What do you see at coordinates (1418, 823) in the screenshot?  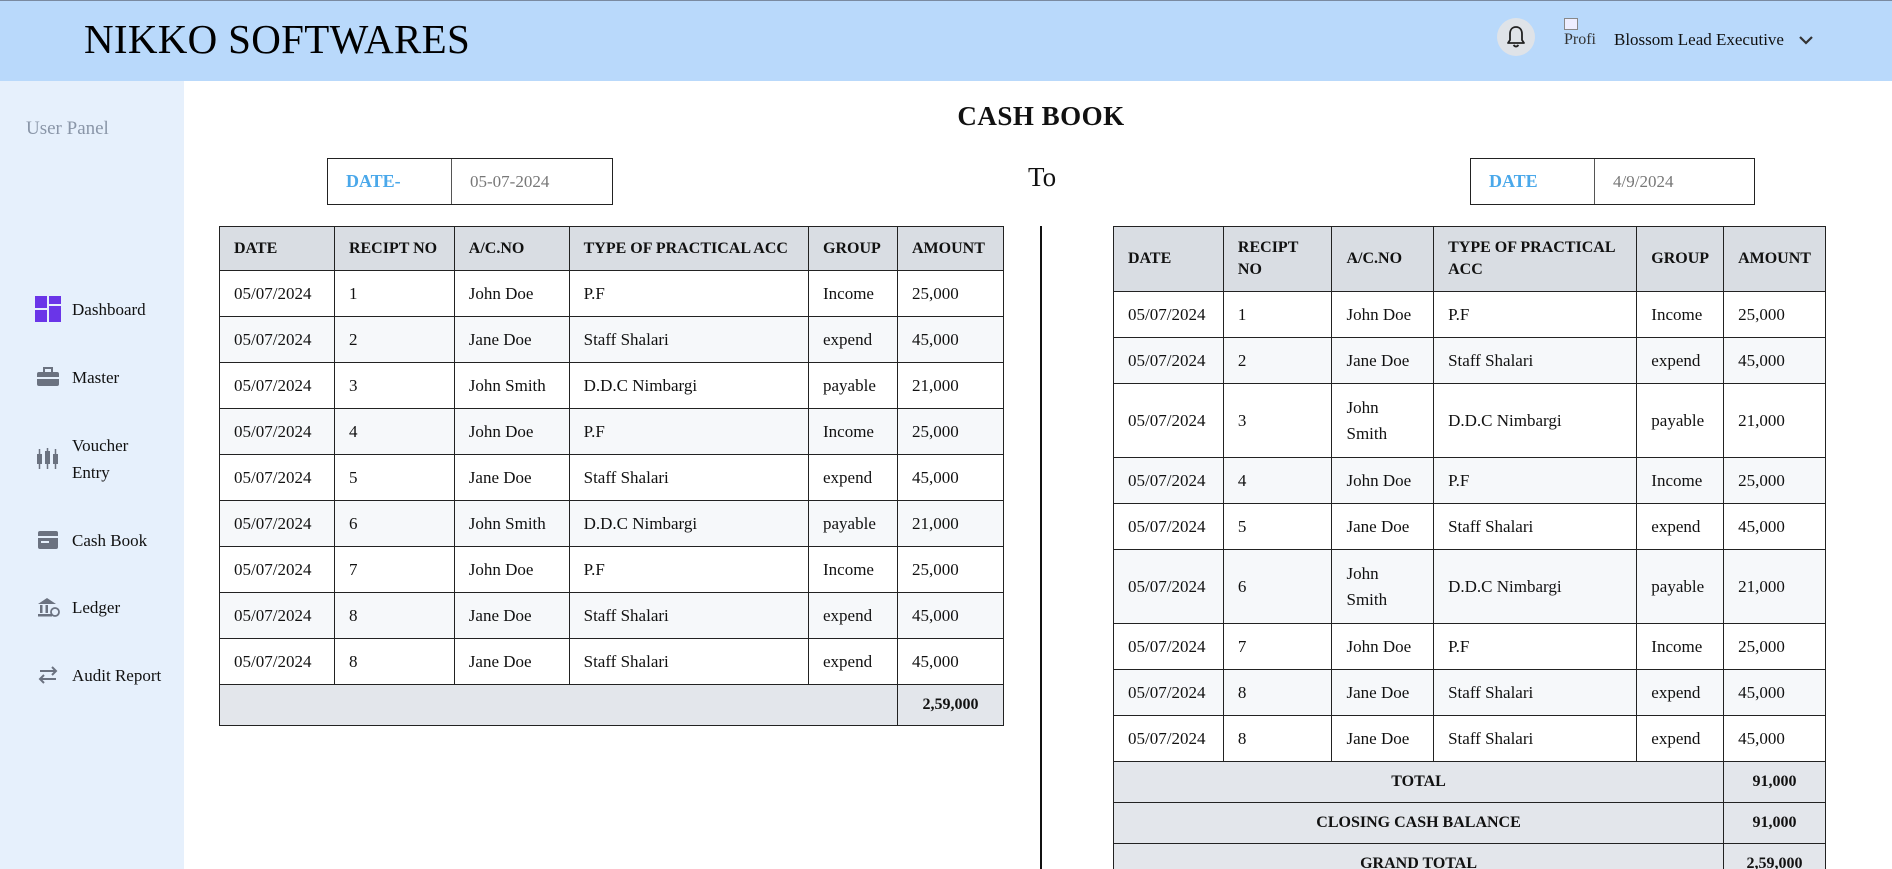 I see `summary-label: CLOSING CASH BALANCE` at bounding box center [1418, 823].